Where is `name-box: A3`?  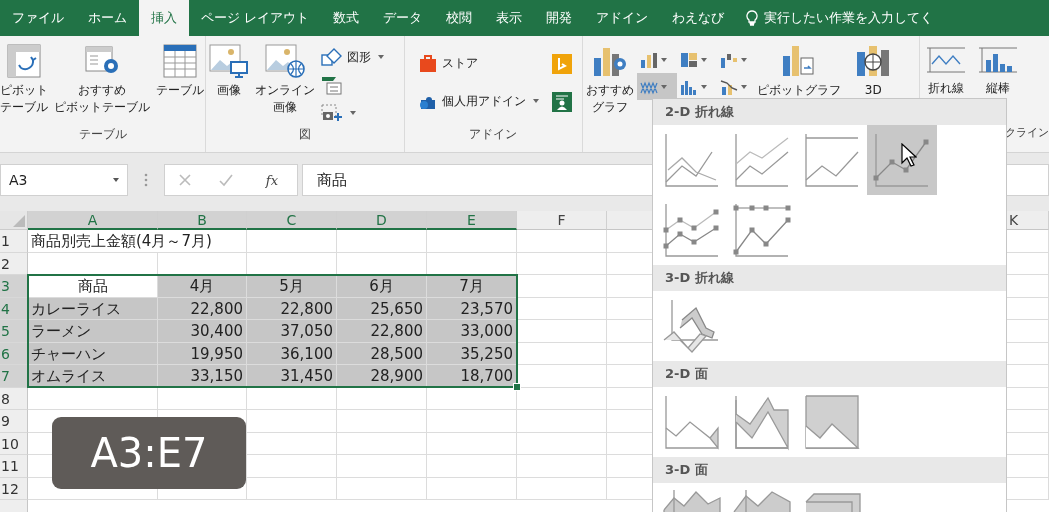
name-box: A3 is located at coordinates (64, 180).